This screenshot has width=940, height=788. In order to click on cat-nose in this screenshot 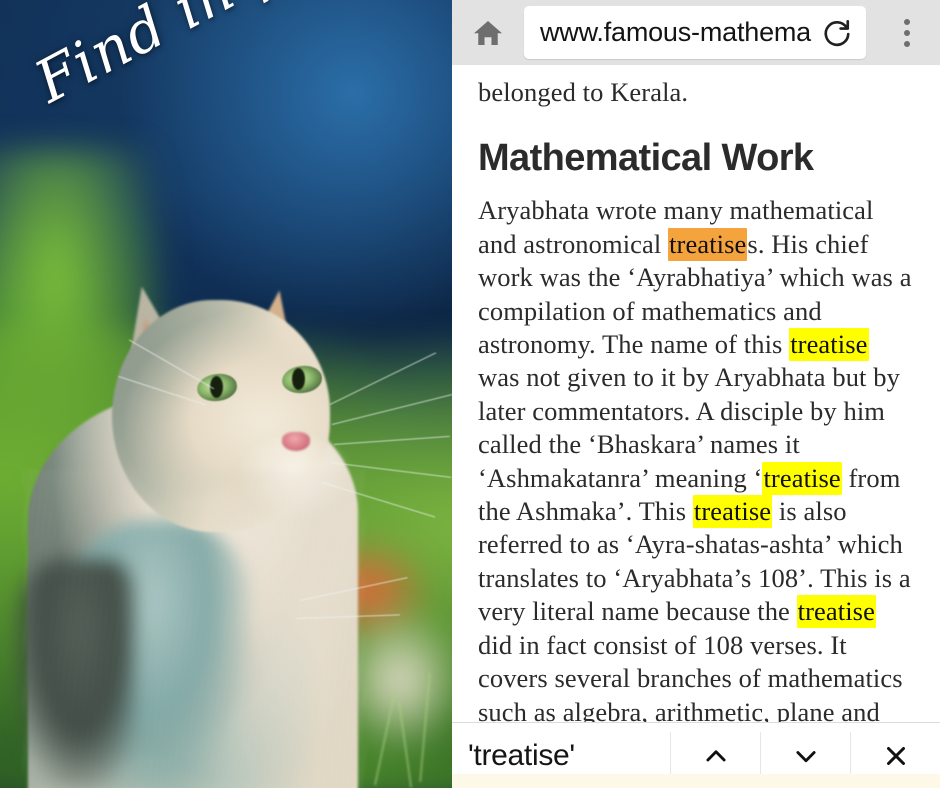, I will do `click(296, 441)`.